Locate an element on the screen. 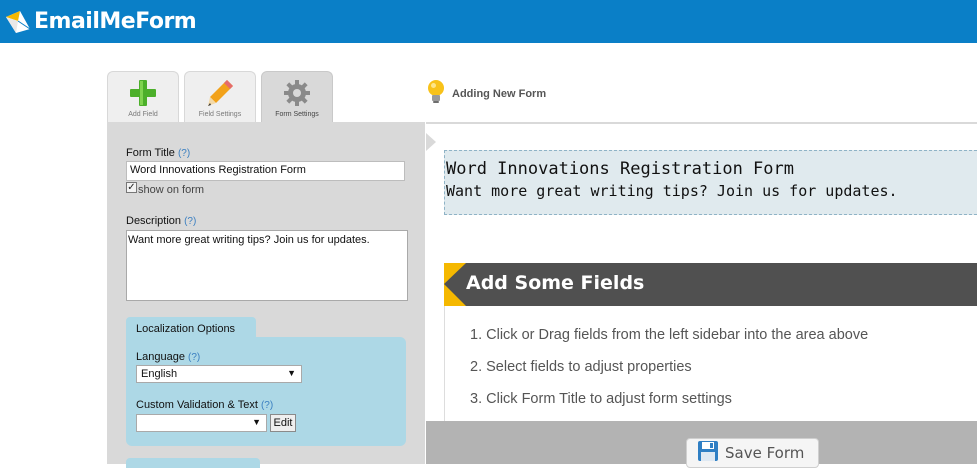  tab-label: Form Settings is located at coordinates (297, 114).